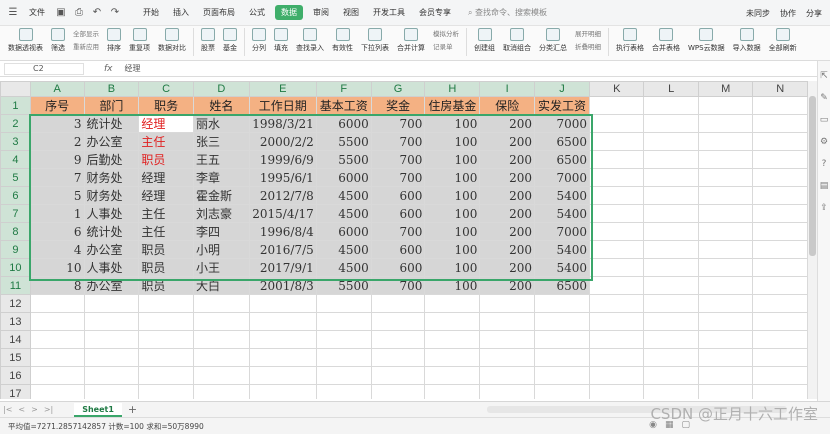 The height and width of the screenshot is (434, 830). Describe the element at coordinates (343, 249) in the screenshot. I see `data-cell: 4500` at that location.